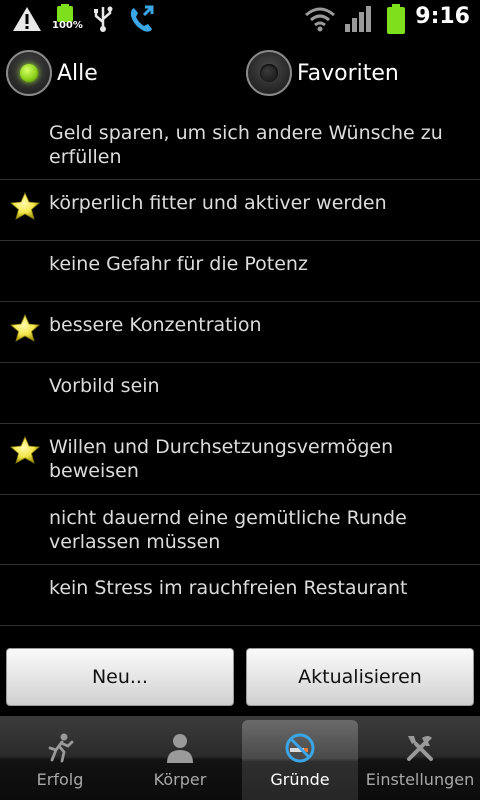  Describe the element at coordinates (240, 393) in the screenshot. I see `list-item: Vorbild sein` at that location.